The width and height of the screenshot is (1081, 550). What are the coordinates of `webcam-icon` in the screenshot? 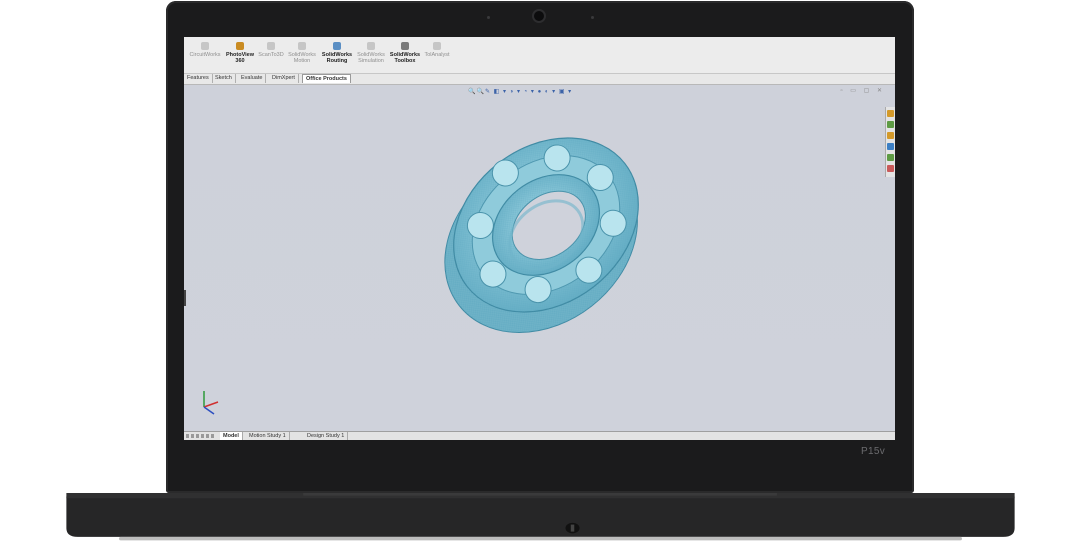 It's located at (539, 16).